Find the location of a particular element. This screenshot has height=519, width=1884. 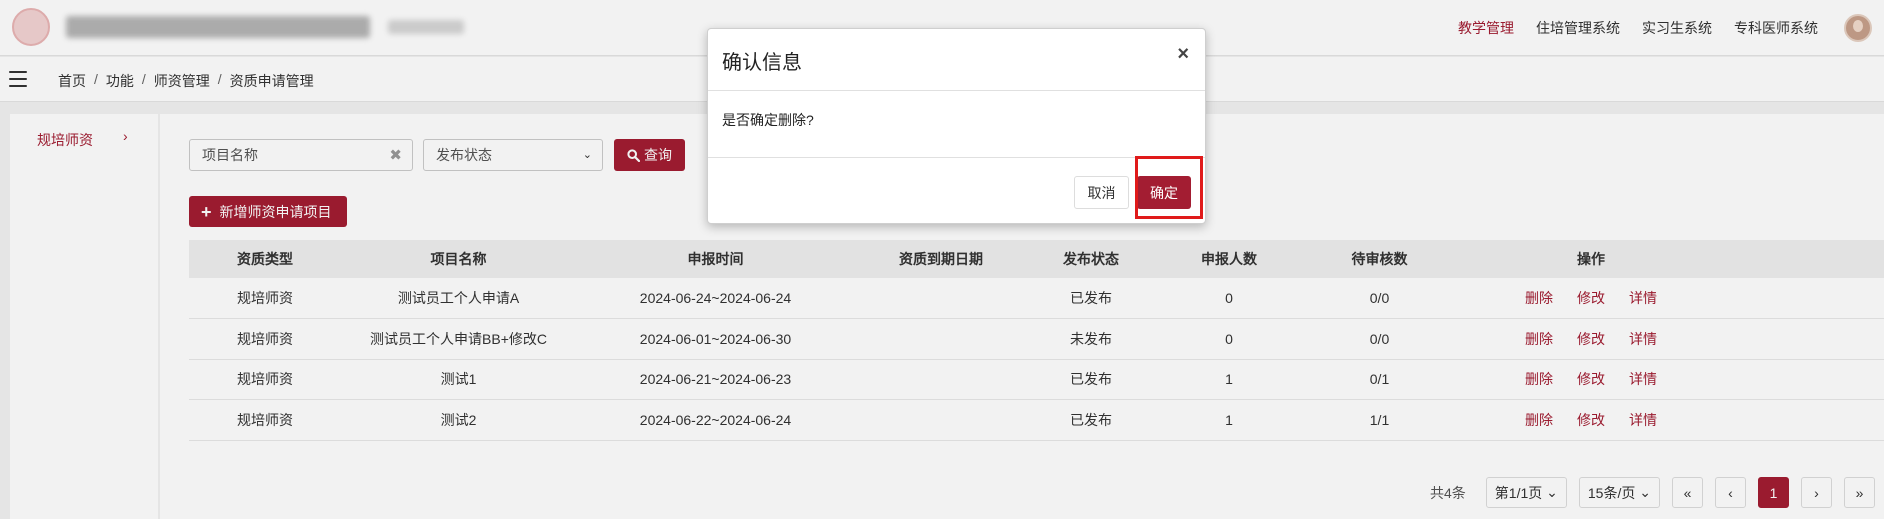

confirm-dialog: 确认信息 × 是否确定删除? 取消 确定 is located at coordinates (956, 126).